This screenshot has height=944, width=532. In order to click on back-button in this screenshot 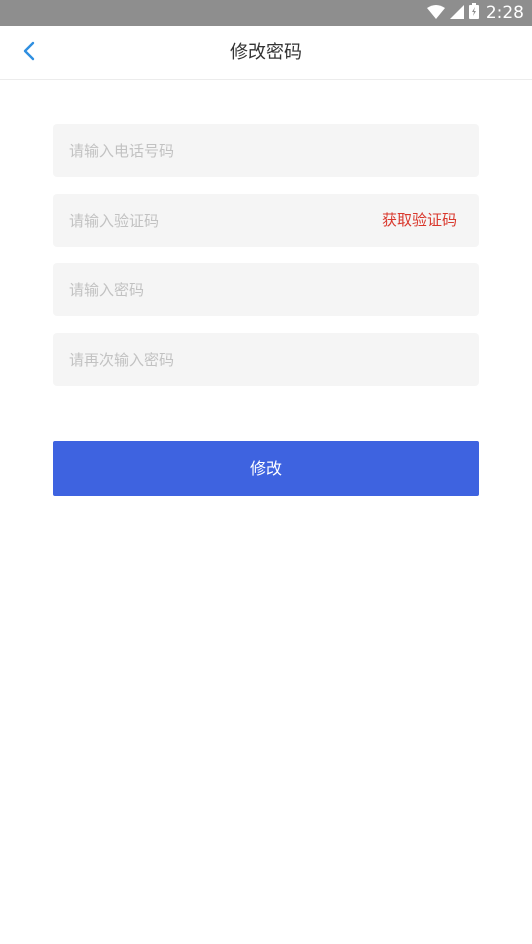, I will do `click(29, 53)`.